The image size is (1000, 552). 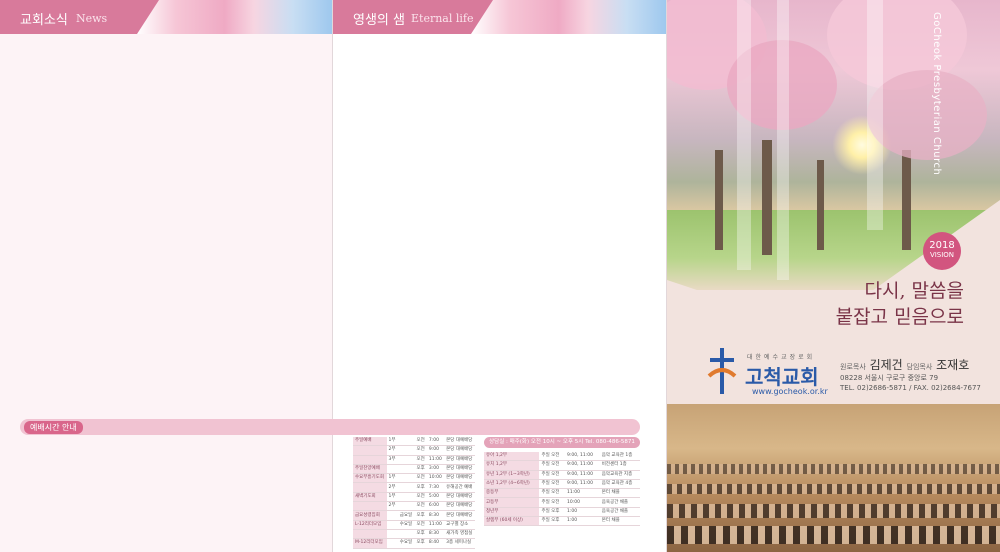 I want to click on table-row: 금요성령집회 금요일 오후 8:30 본당 대예배당, so click(x=414, y=515).